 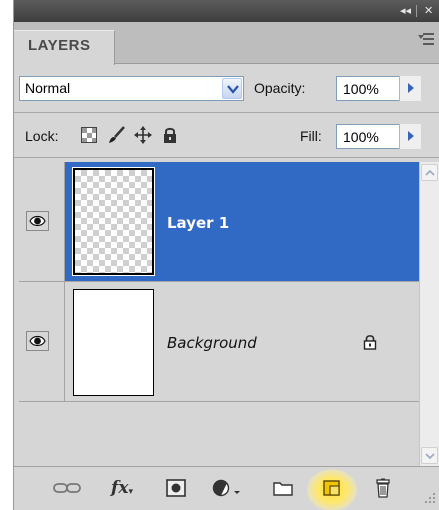 What do you see at coordinates (370, 344) in the screenshot?
I see `layer-lock-icon` at bounding box center [370, 344].